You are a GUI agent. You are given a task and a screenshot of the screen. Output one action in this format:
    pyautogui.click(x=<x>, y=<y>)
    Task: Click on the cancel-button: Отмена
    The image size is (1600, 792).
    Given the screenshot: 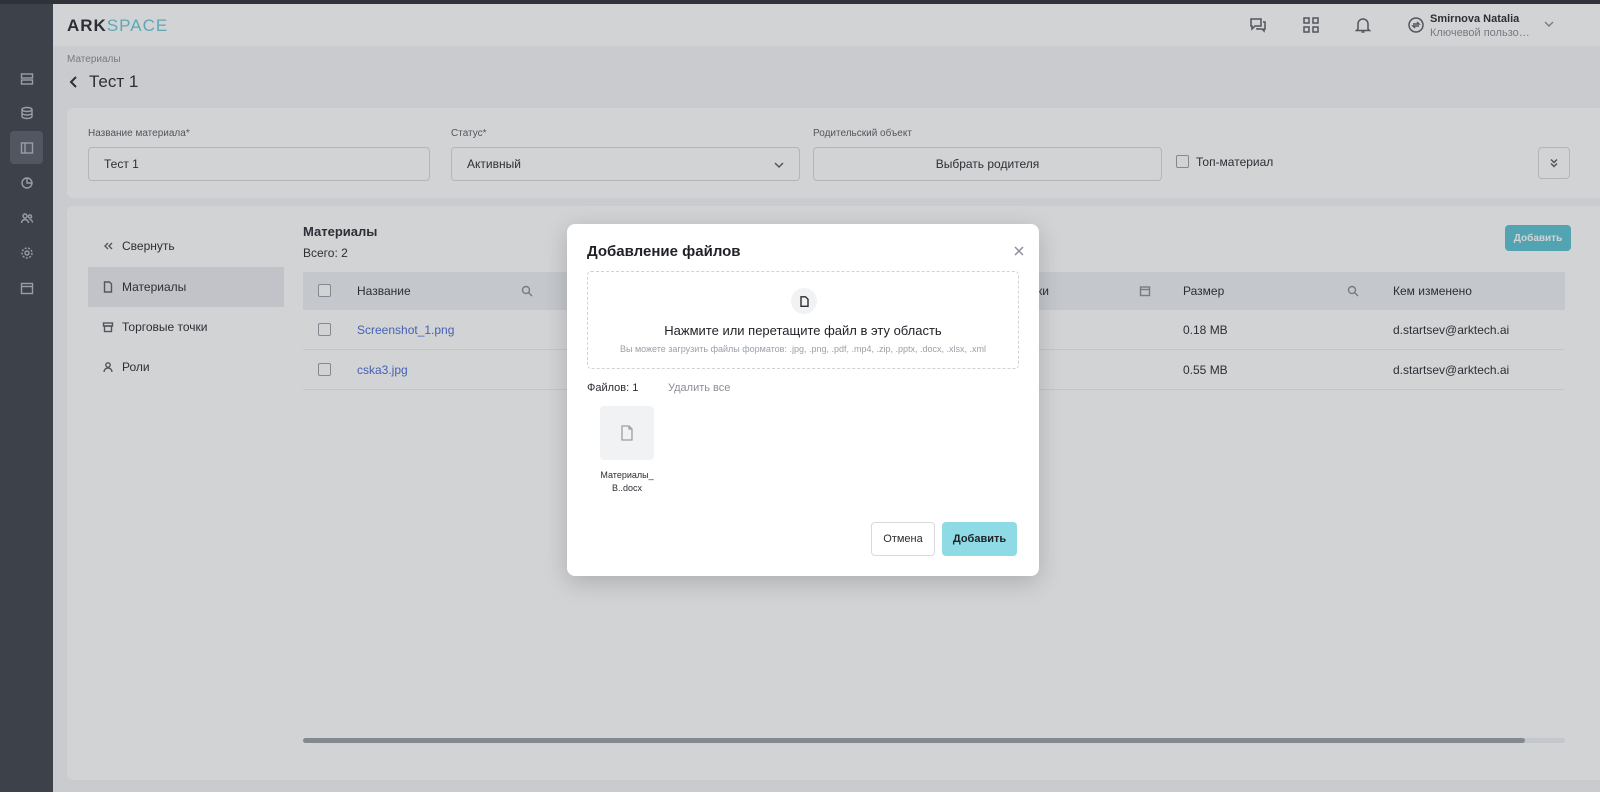 What is the action you would take?
    pyautogui.click(x=903, y=539)
    